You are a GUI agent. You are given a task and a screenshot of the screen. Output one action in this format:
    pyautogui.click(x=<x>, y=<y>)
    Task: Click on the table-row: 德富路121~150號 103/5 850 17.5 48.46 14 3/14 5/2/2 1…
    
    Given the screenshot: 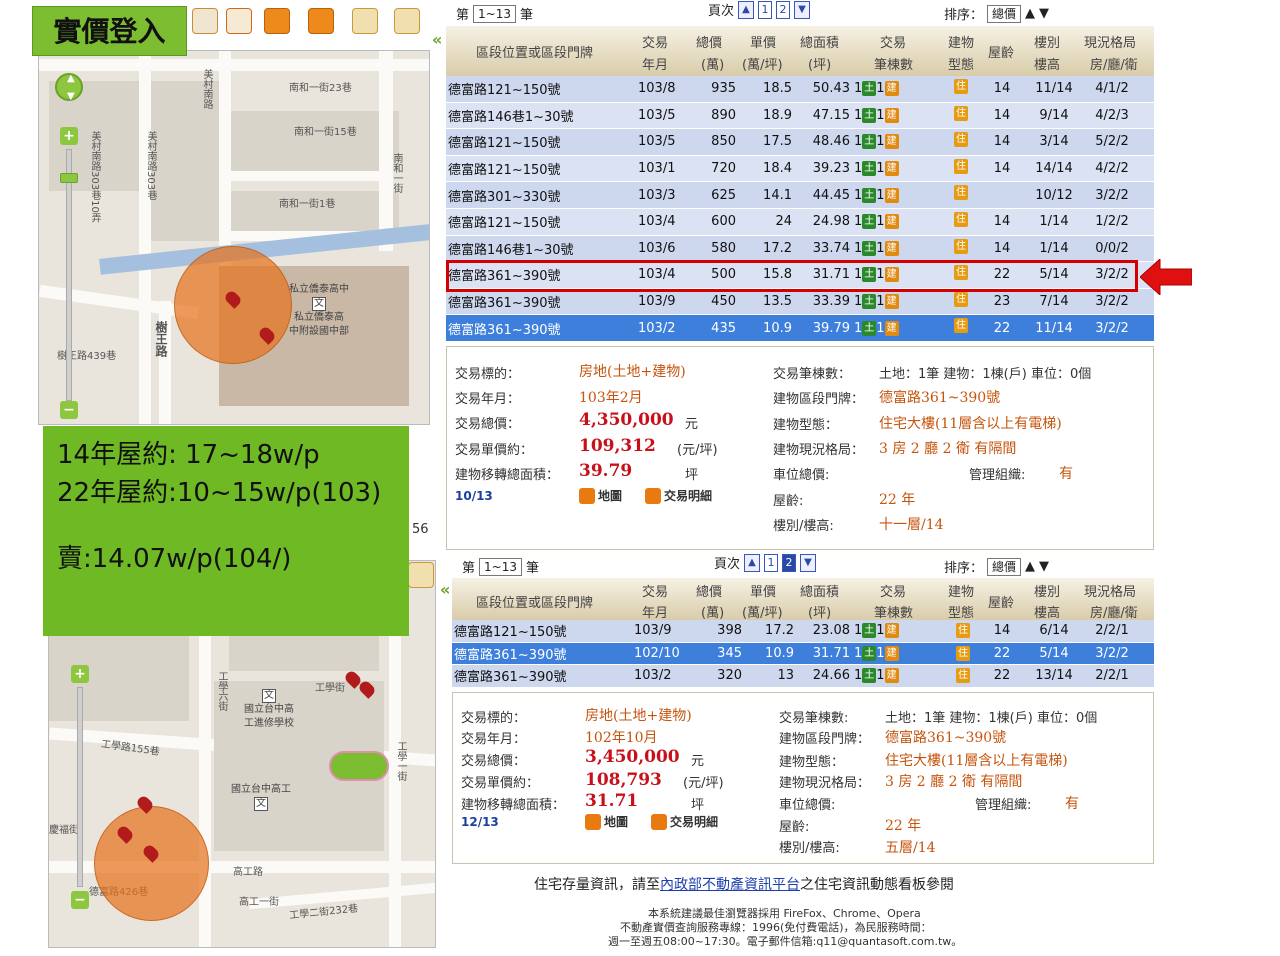 What is the action you would take?
    pyautogui.click(x=800, y=142)
    